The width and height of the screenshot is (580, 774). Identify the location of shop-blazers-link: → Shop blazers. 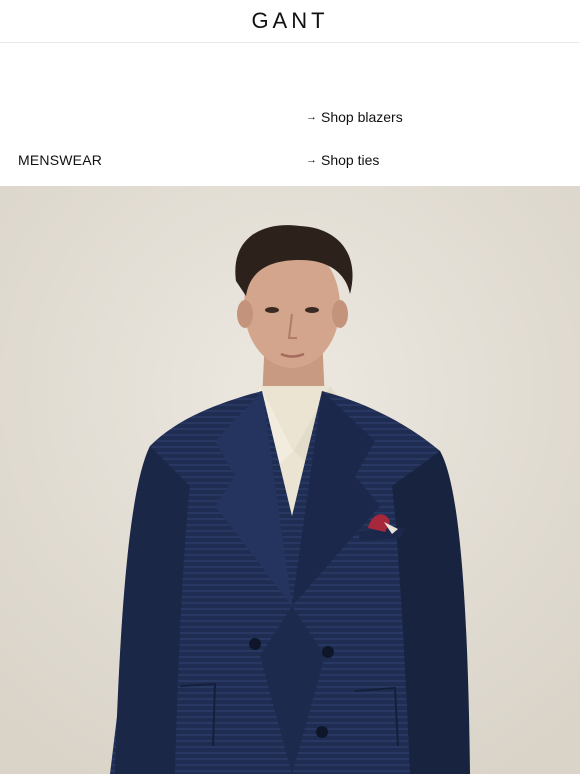
(354, 117).